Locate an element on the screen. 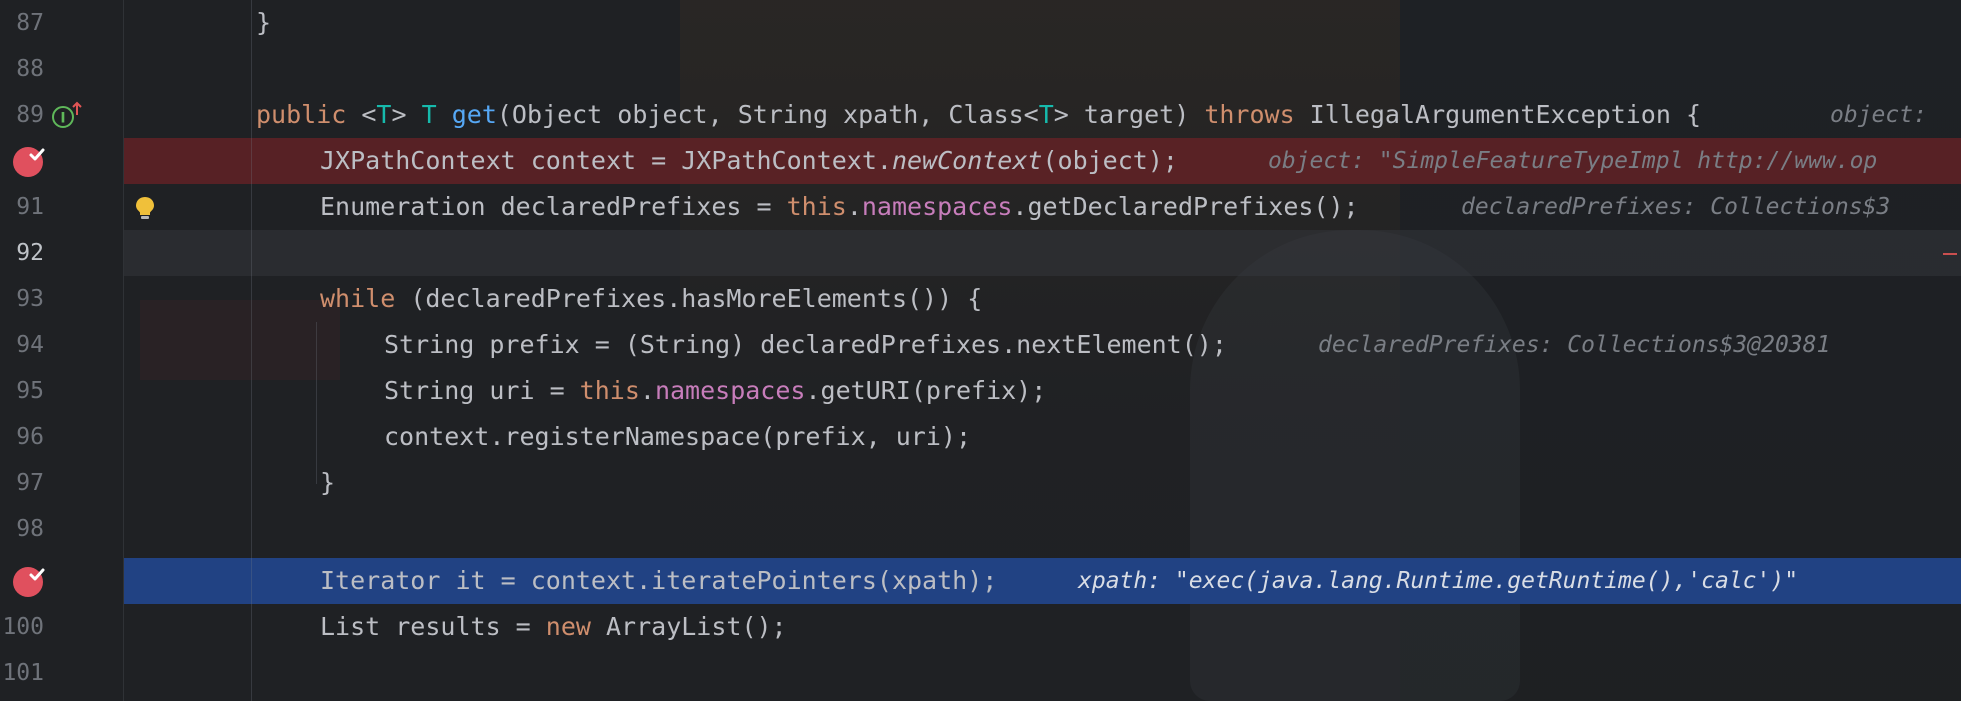 Image resolution: width=1961 pixels, height=701 pixels. line-number: 93 is located at coordinates (30, 299).